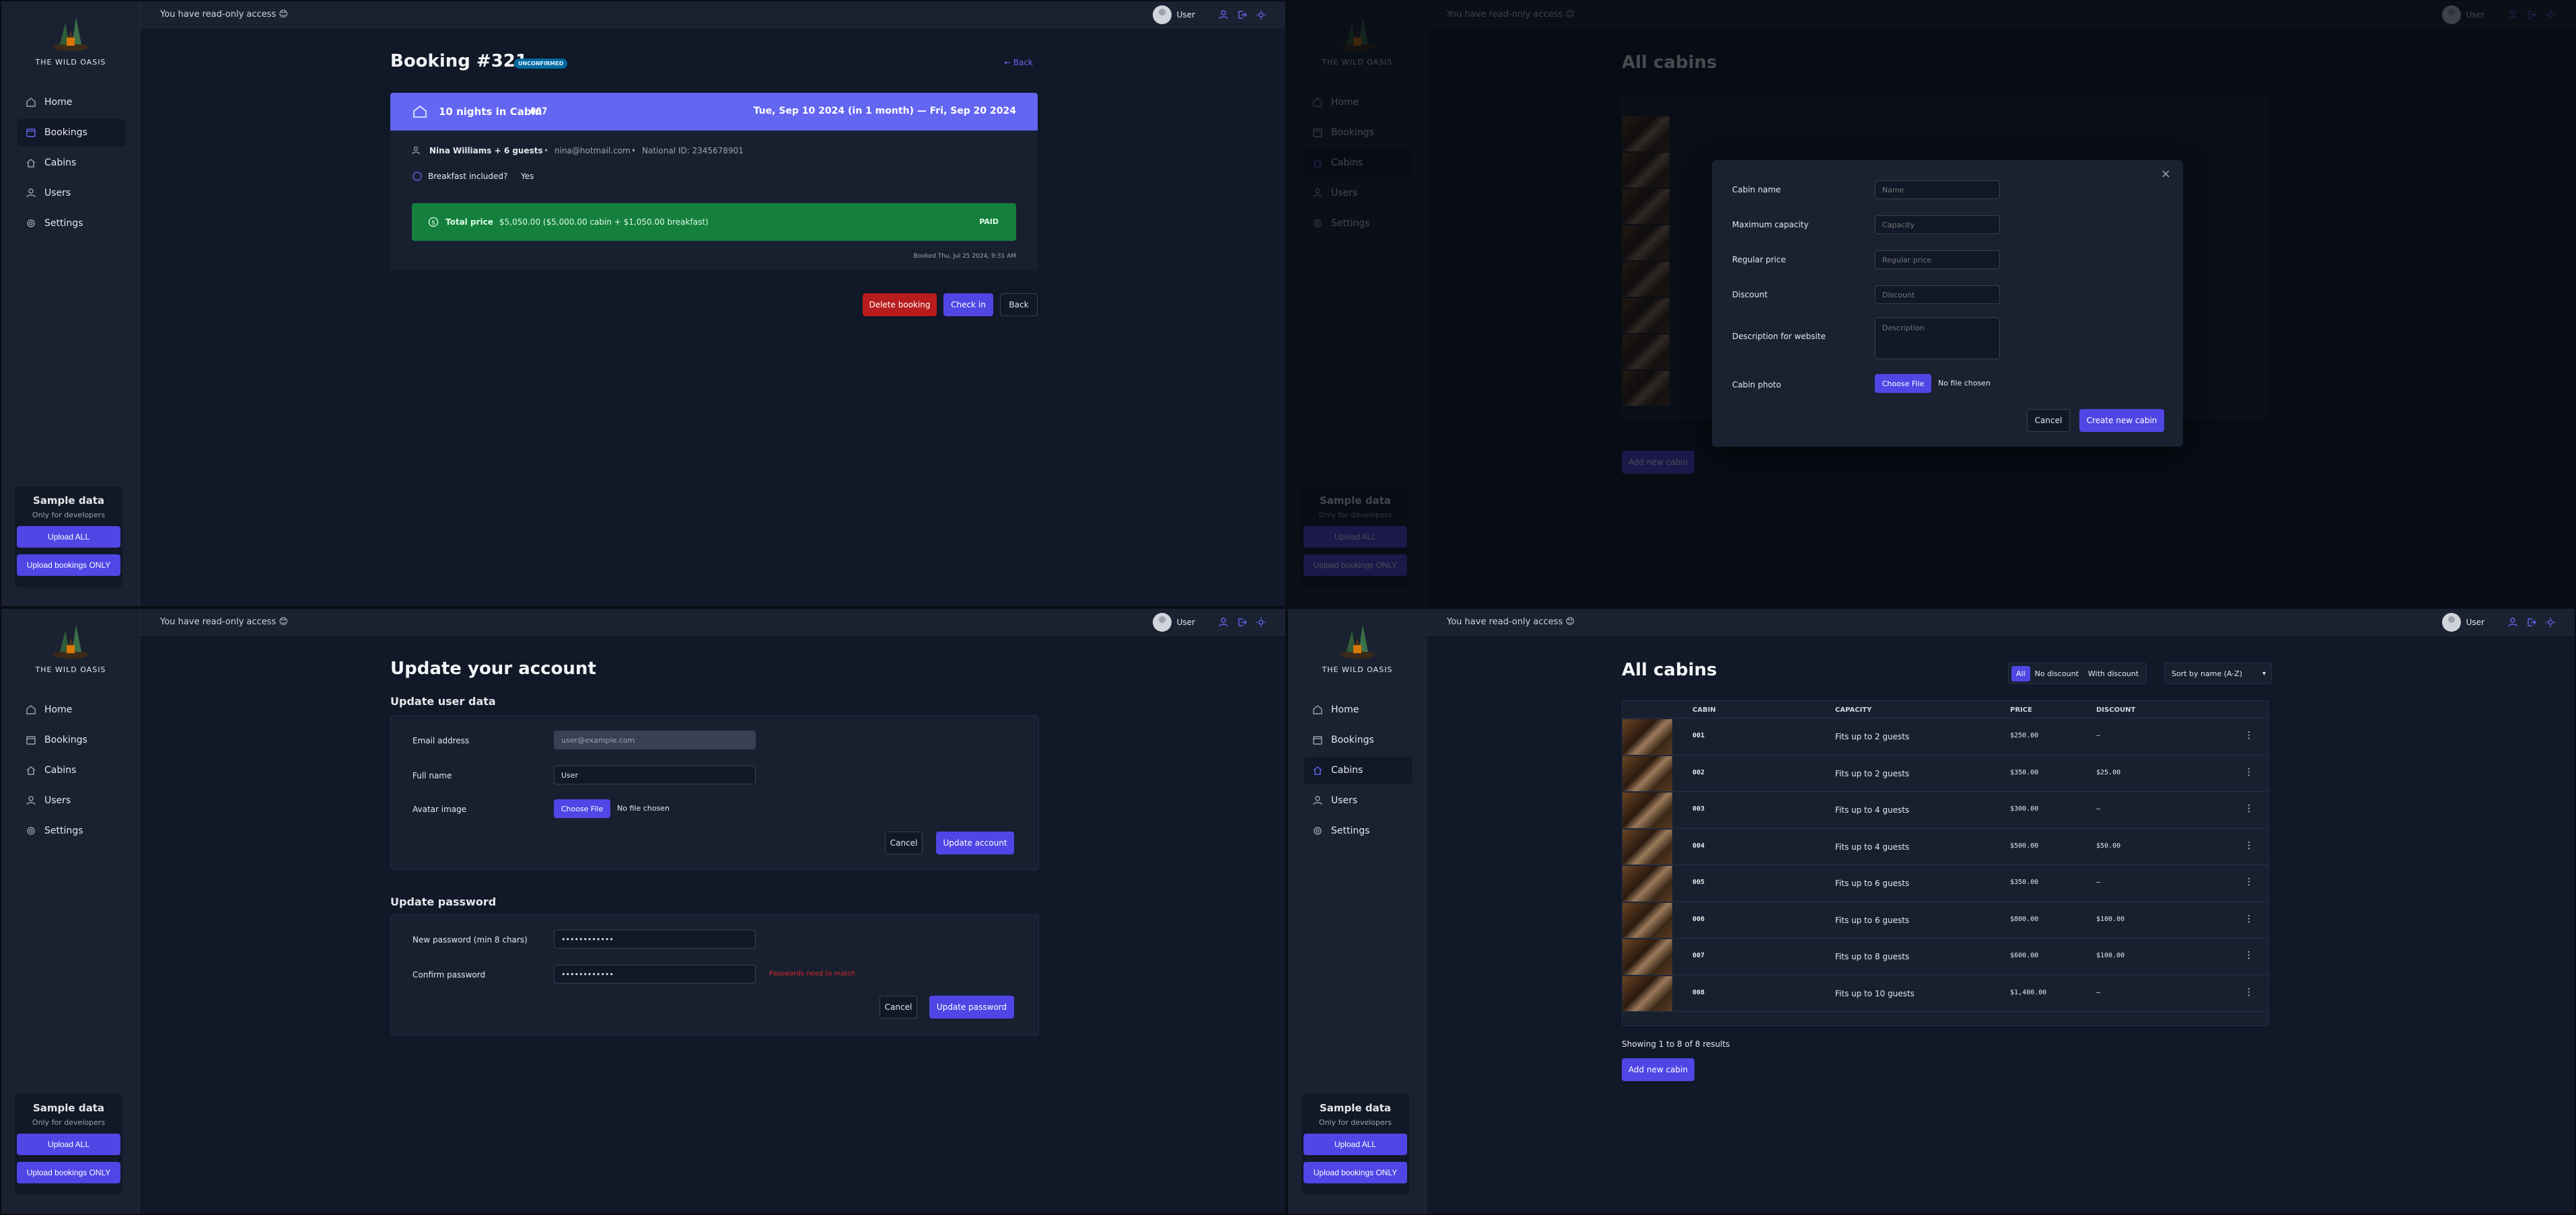 This screenshot has width=2576, height=1215. Describe the element at coordinates (1903, 384) in the screenshot. I see `choose-file-button: Choose File` at that location.